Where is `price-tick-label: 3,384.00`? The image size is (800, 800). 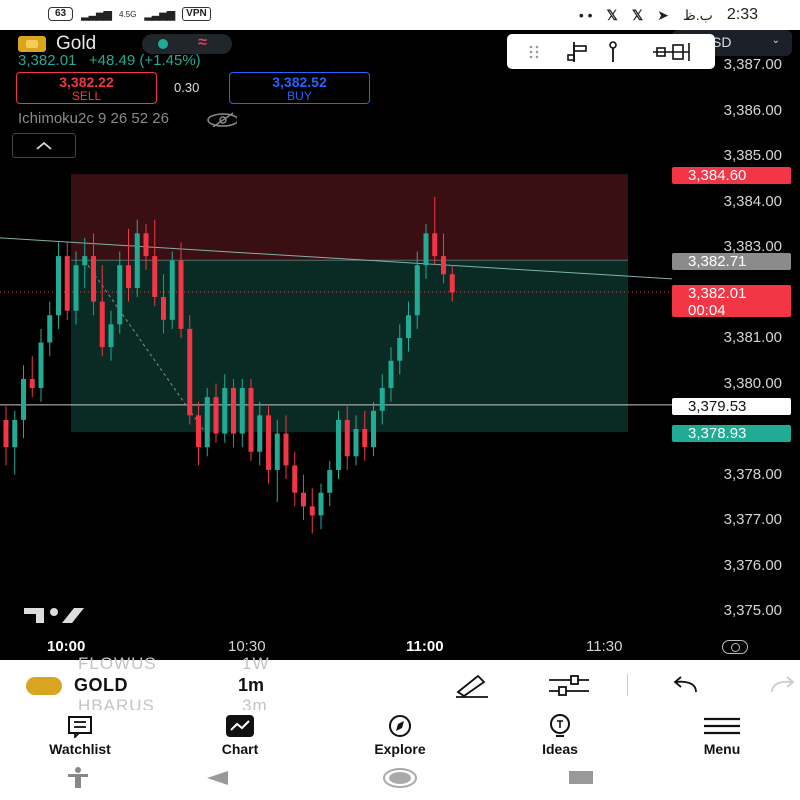
price-tick-label: 3,384.00 is located at coordinates (752, 201).